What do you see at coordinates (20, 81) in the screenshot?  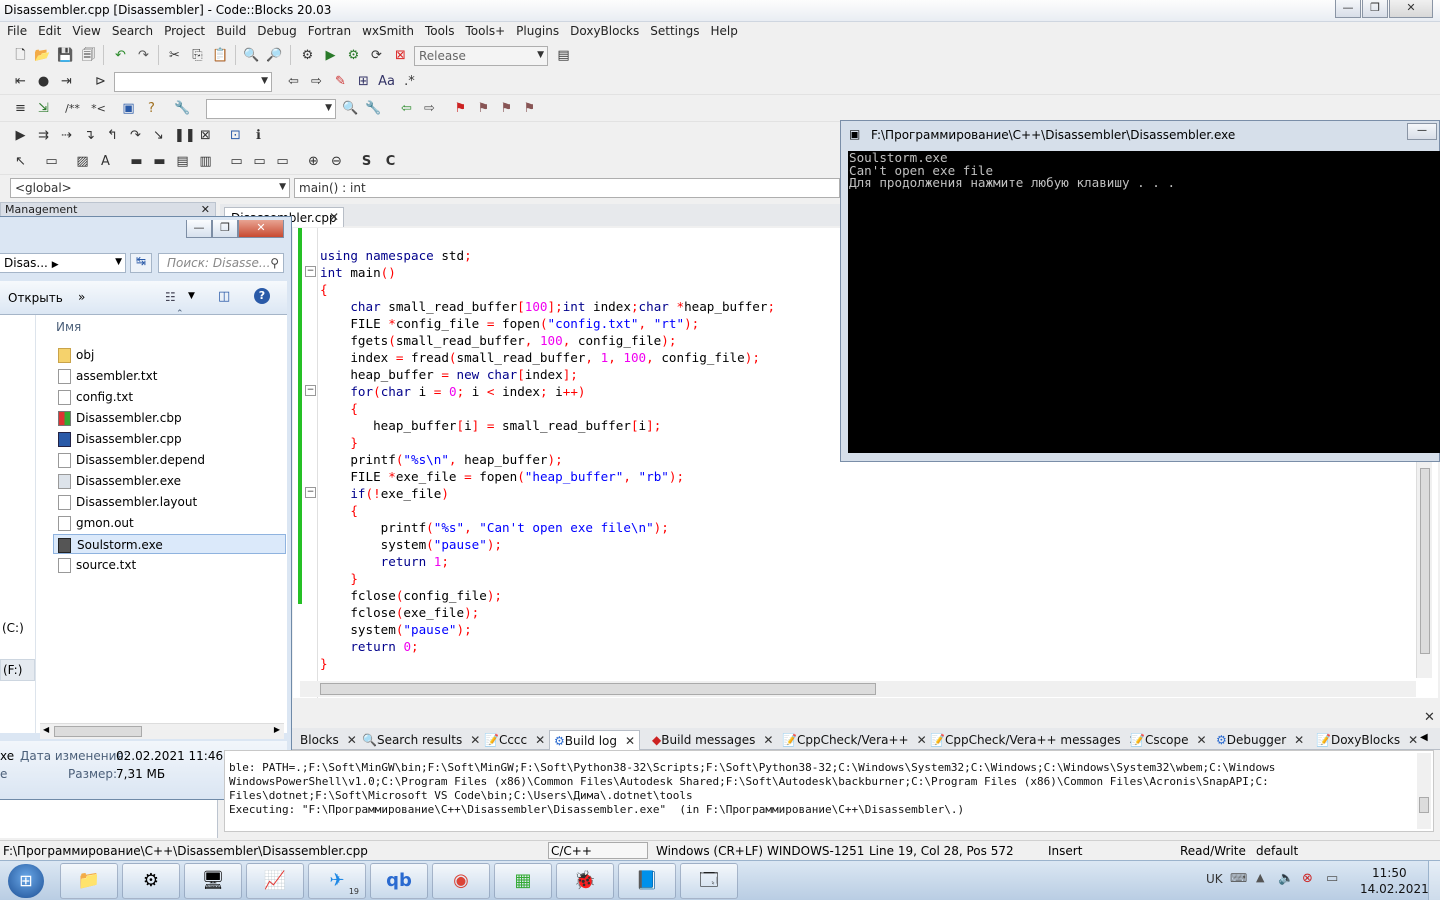 I see `jump-back-icon: ⇤` at bounding box center [20, 81].